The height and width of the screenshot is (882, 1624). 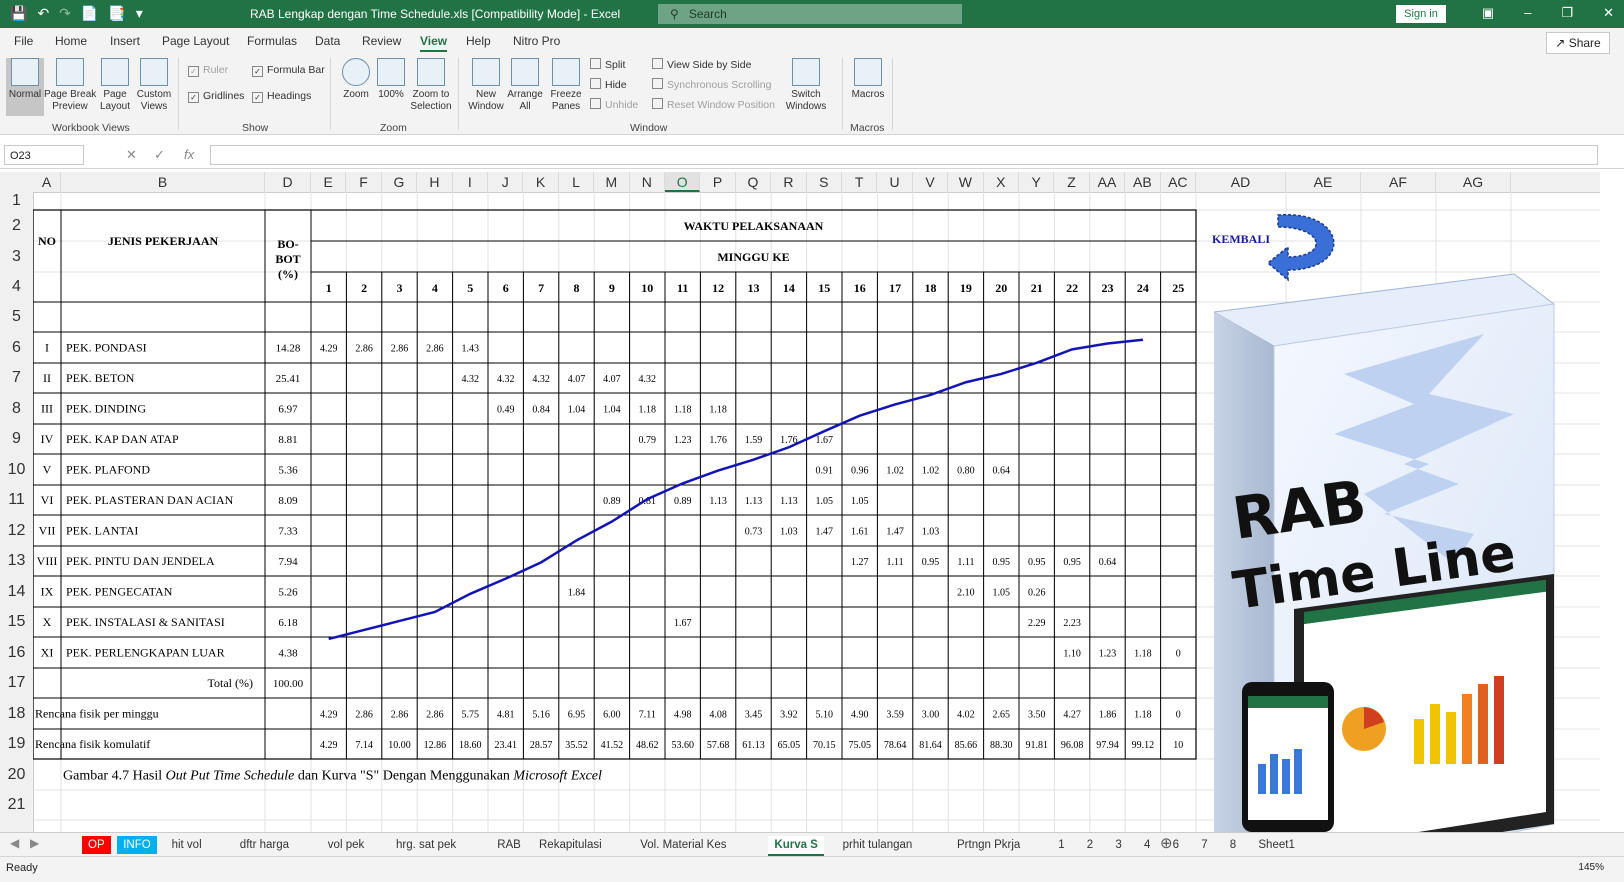 What do you see at coordinates (931, 182) in the screenshot?
I see `column-header-v: V` at bounding box center [931, 182].